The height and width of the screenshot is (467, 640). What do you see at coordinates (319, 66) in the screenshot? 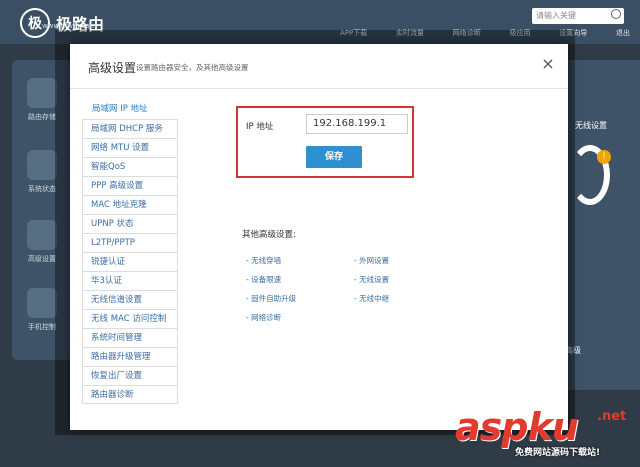
I see `modal-header: 高级设置 设置路由器安全，及其他高级设置 ×` at bounding box center [319, 66].